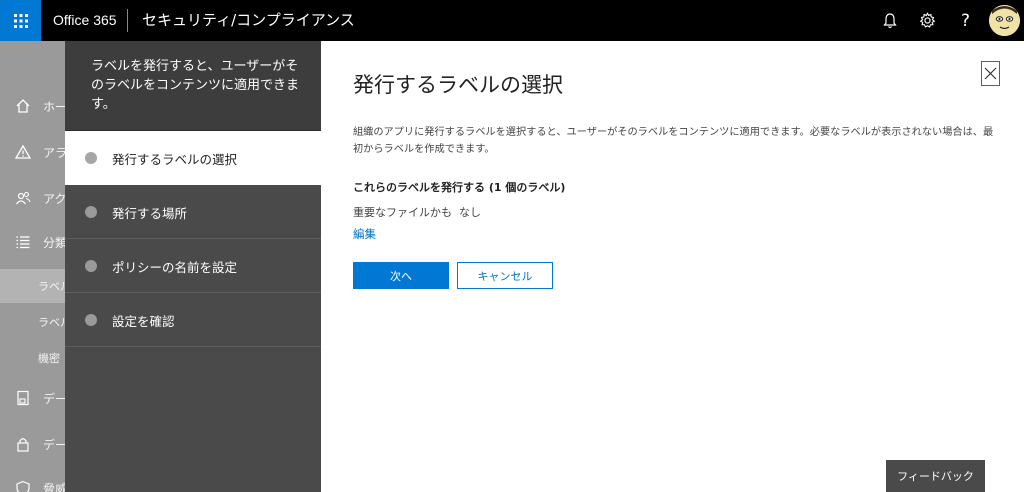 This screenshot has width=1024, height=492. Describe the element at coordinates (889, 20) in the screenshot. I see `bell-icon` at that location.